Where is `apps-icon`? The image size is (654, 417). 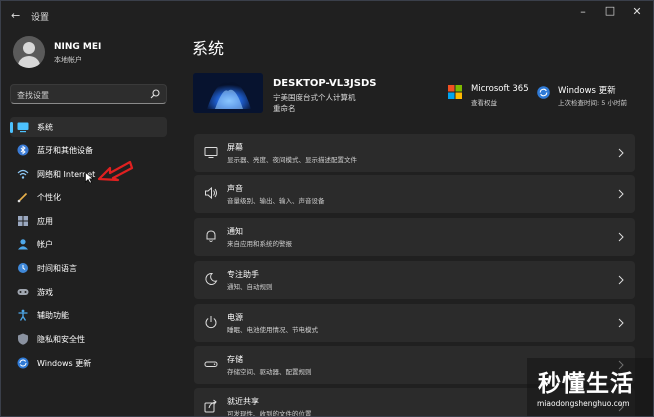 apps-icon is located at coordinates (23, 221).